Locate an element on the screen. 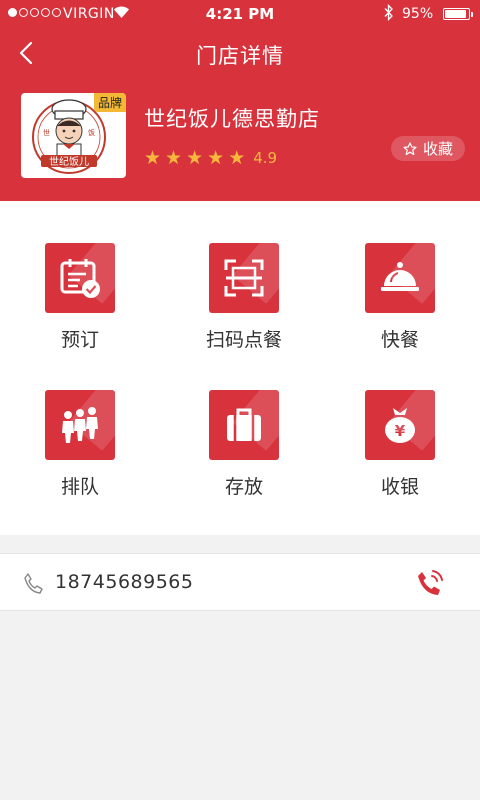 This screenshot has height=800, width=480. calendar-check-icon is located at coordinates (80, 278).